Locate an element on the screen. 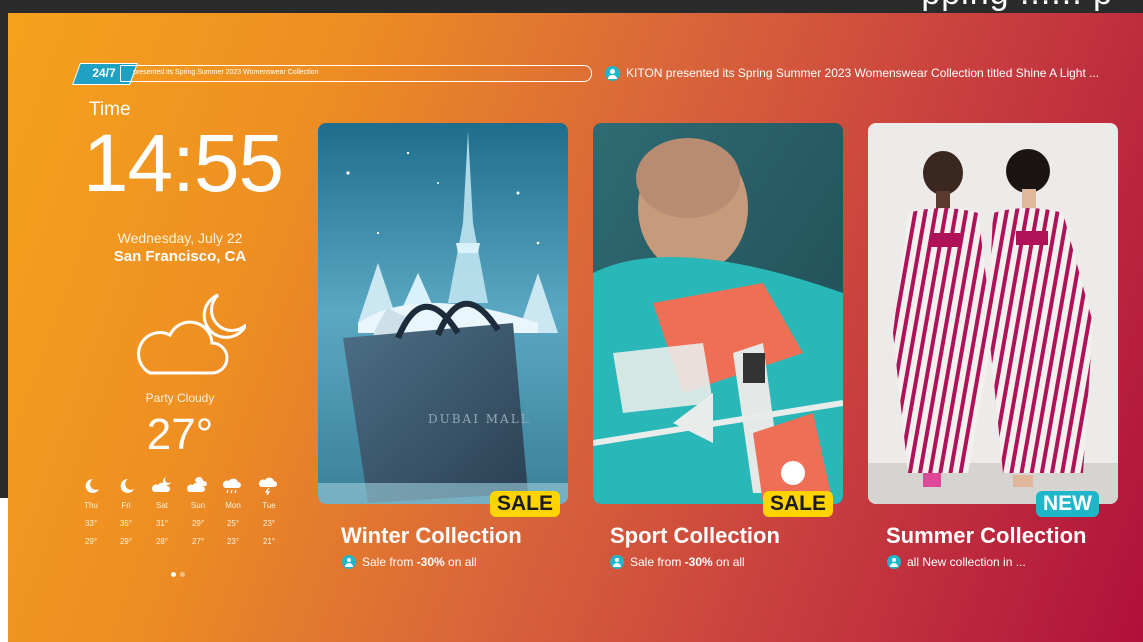 This screenshot has width=1143, height=642. forecast-day: Mon 25° 23° is located at coordinates (233, 510).